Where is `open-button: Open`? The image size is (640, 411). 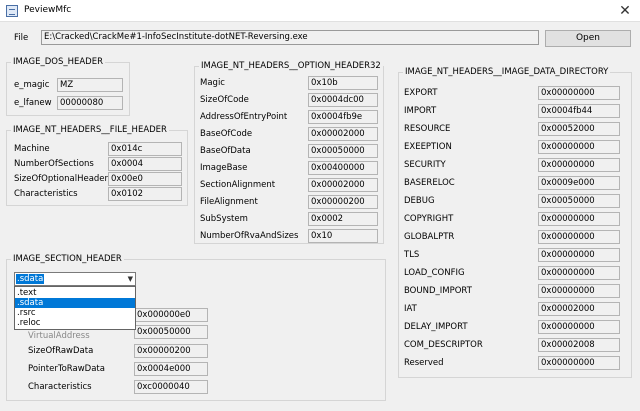
open-button: Open is located at coordinates (588, 38).